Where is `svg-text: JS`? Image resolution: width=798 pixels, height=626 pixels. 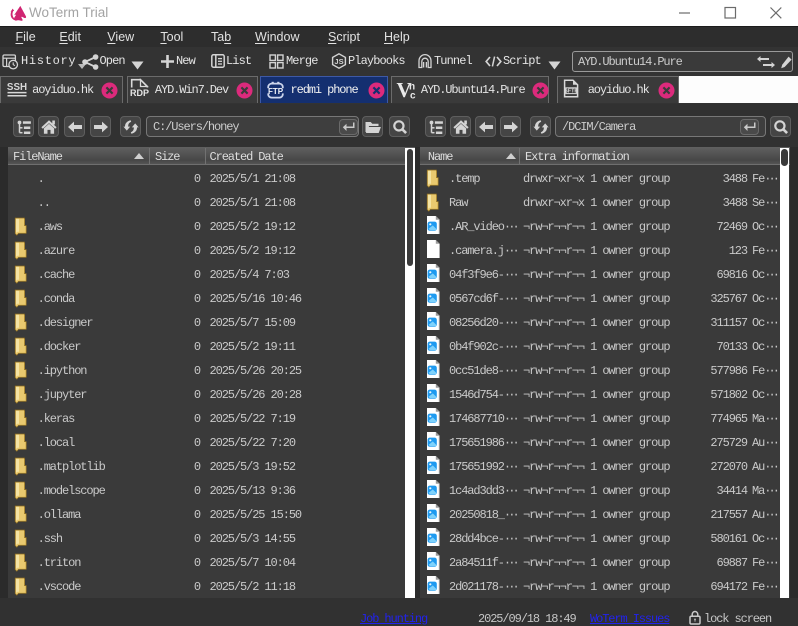 svg-text: JS is located at coordinates (338, 61).